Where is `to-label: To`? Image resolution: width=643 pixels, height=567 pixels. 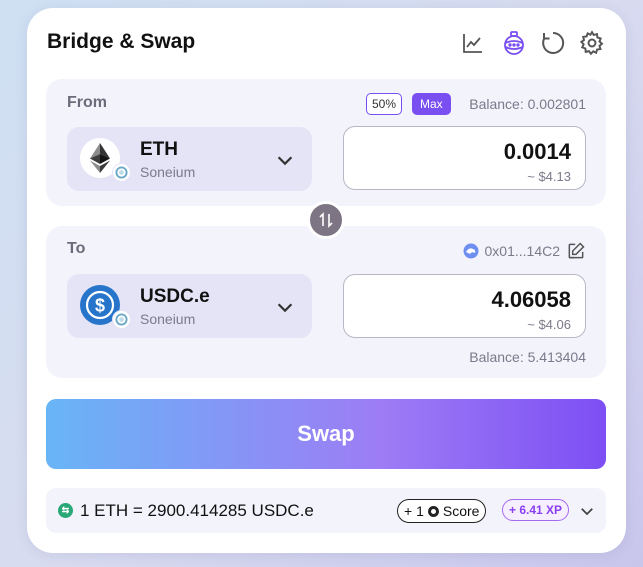 to-label: To is located at coordinates (76, 248).